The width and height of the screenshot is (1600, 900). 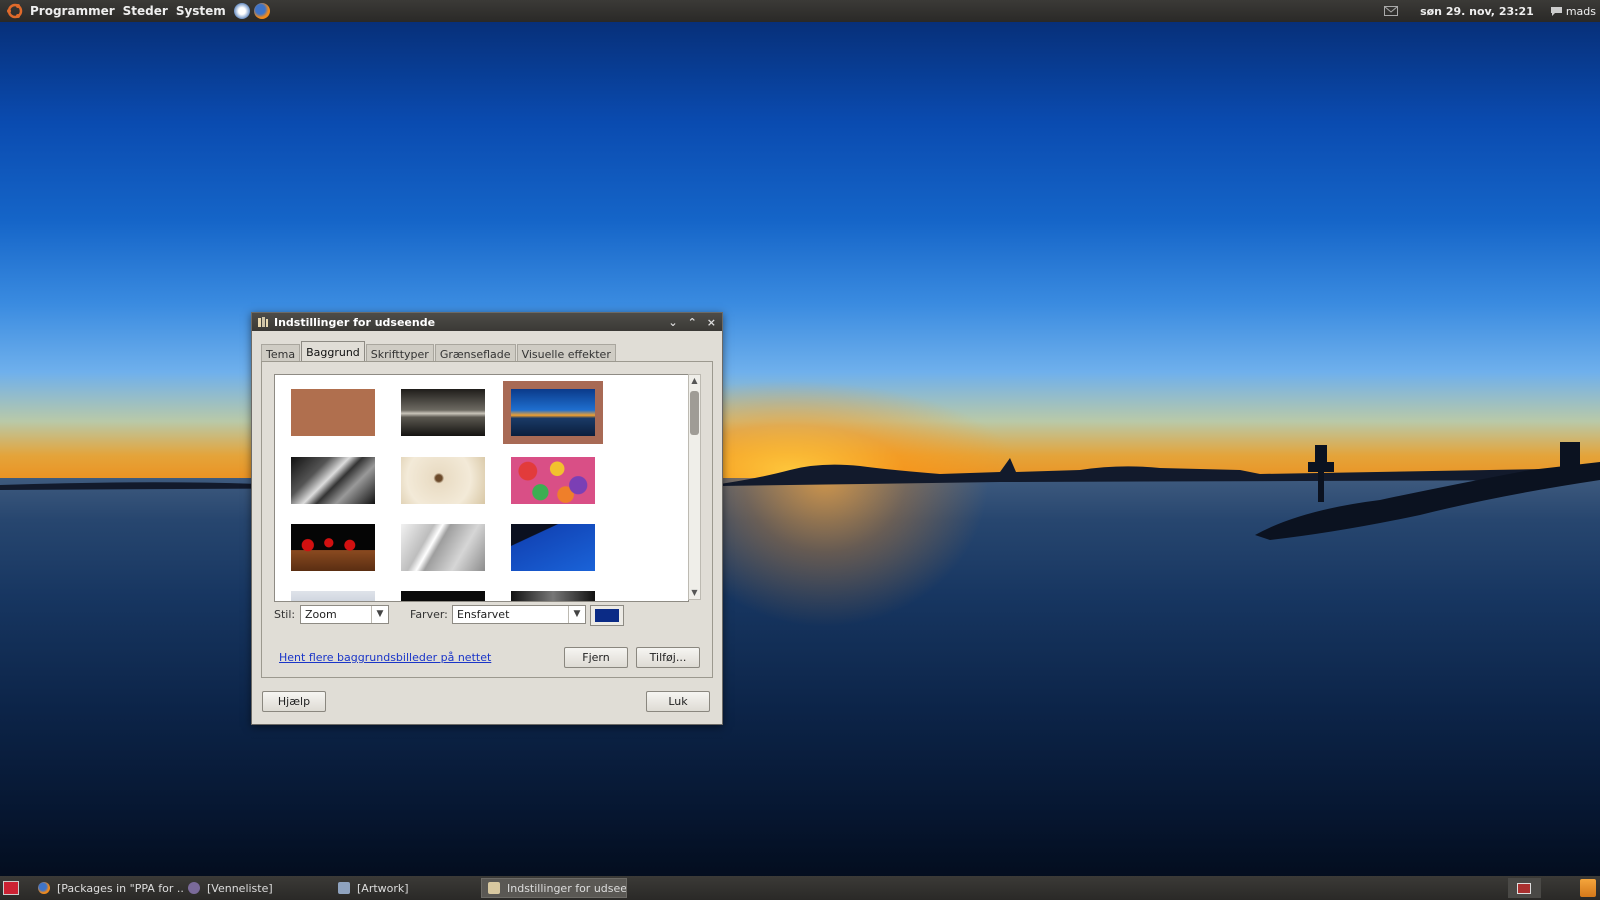 I want to click on color-picker-button, so click(x=607, y=615).